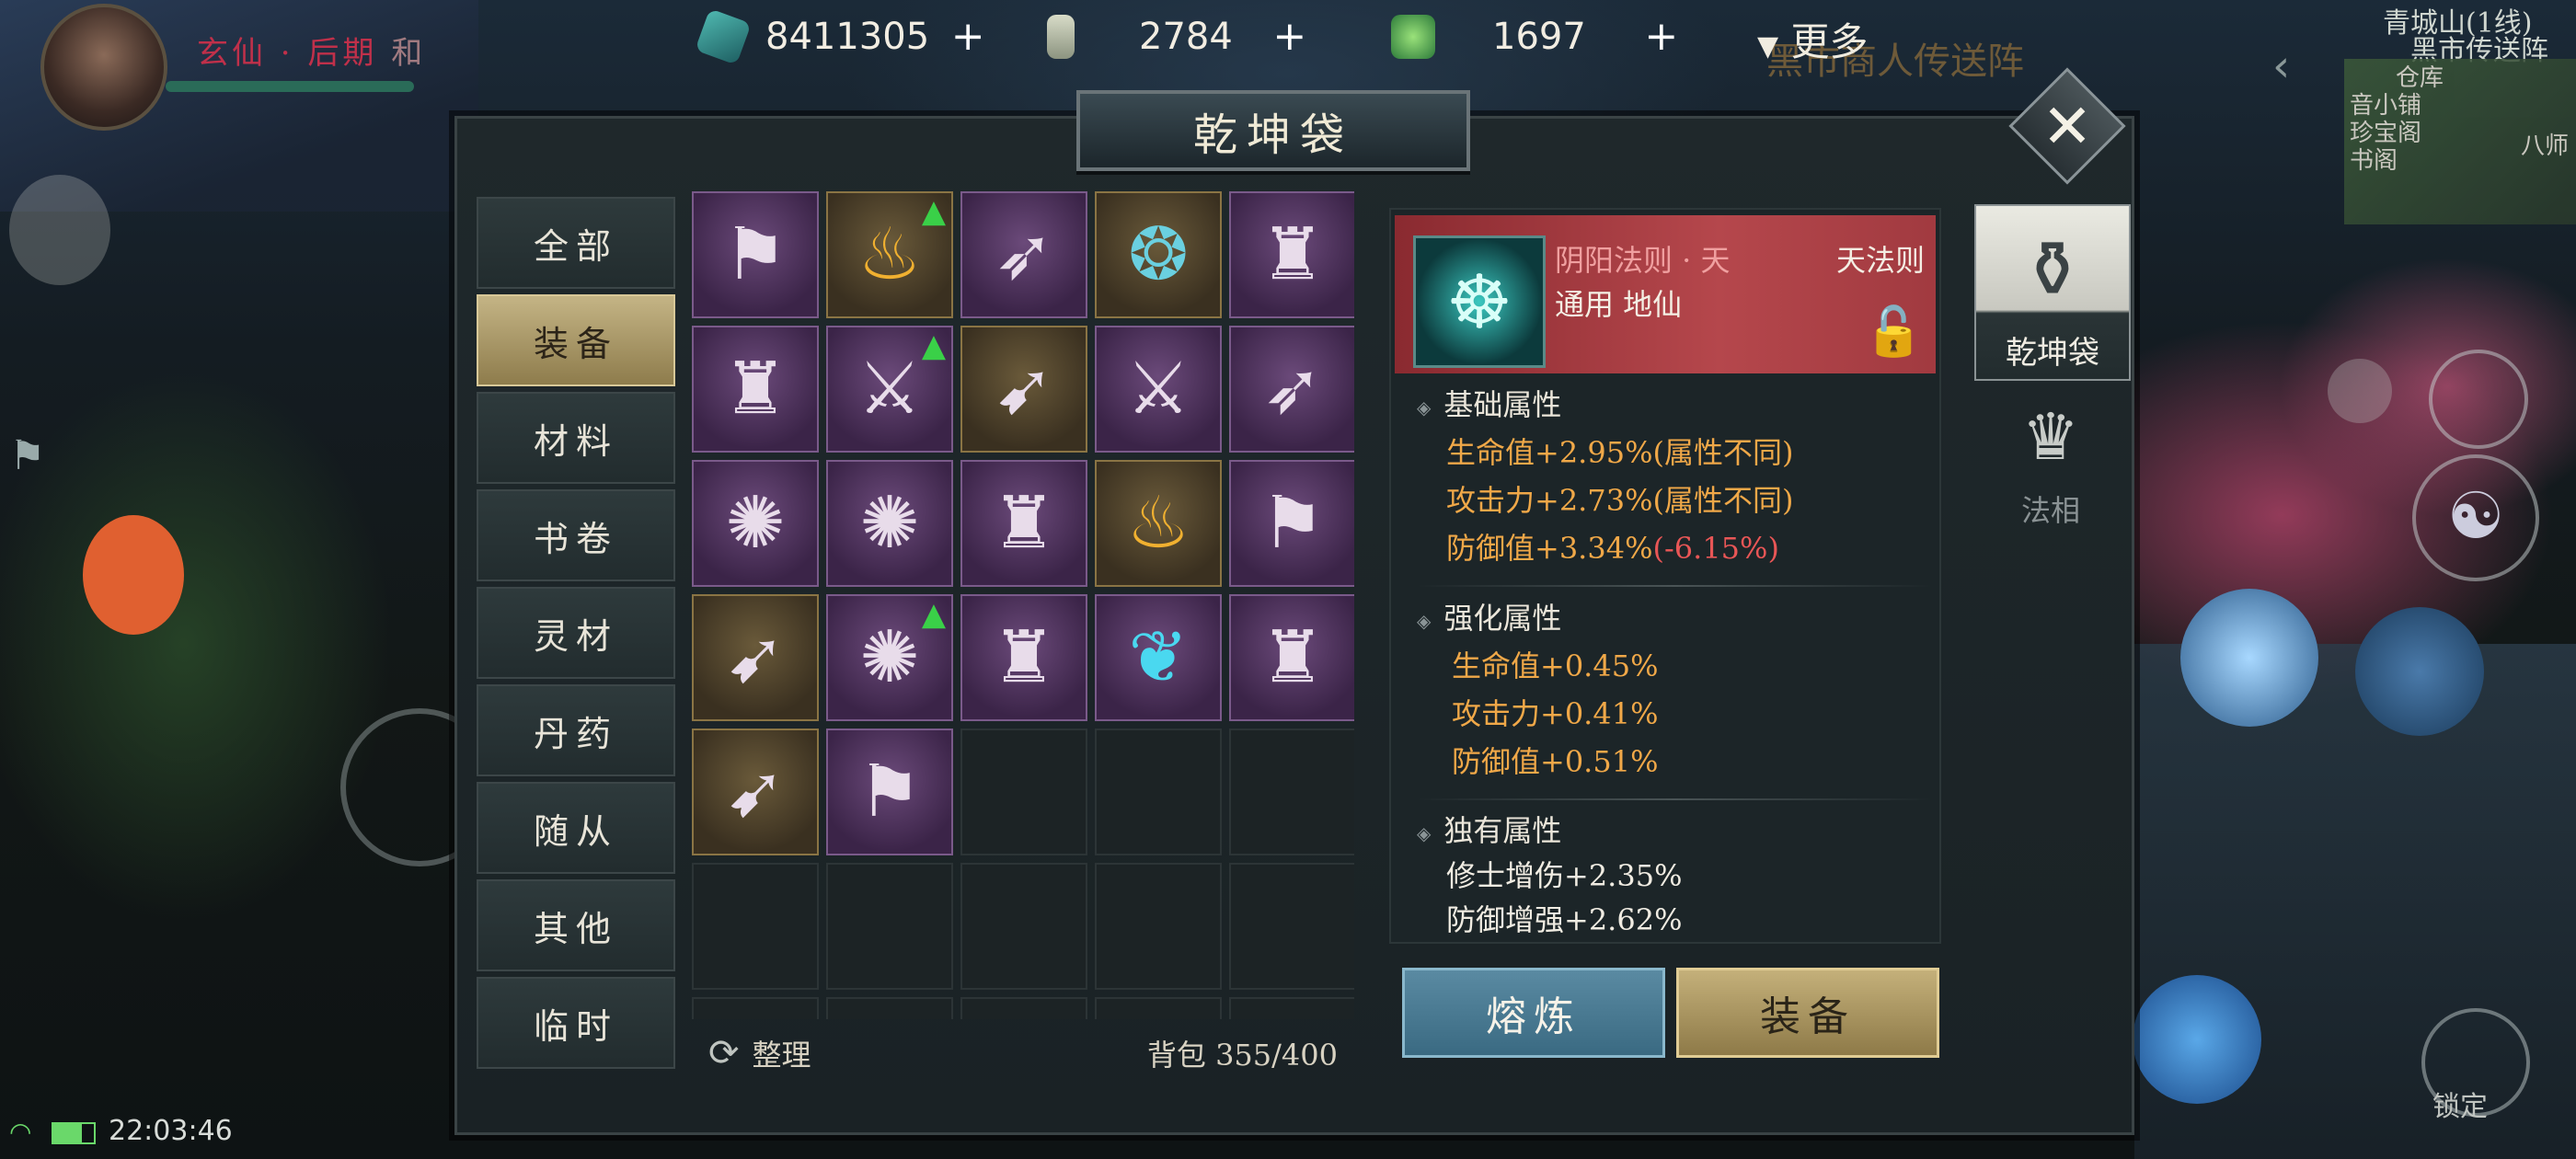 The height and width of the screenshot is (1159, 2576). What do you see at coordinates (2052, 353) in the screenshot?
I see `tab-label: 乾坤袋` at bounding box center [2052, 353].